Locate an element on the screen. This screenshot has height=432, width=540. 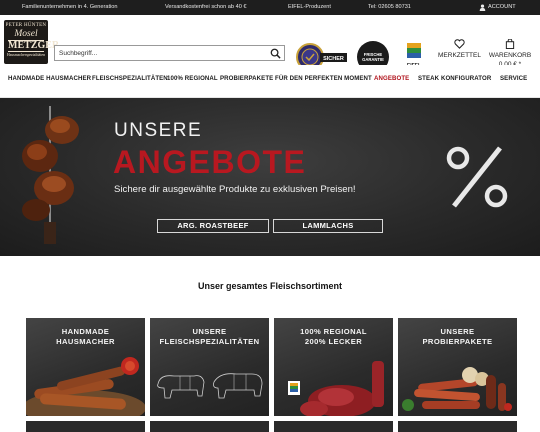
nav-item-handmade-hausmacher: HANDMADE HAUSMACHER is located at coordinates (49, 78).